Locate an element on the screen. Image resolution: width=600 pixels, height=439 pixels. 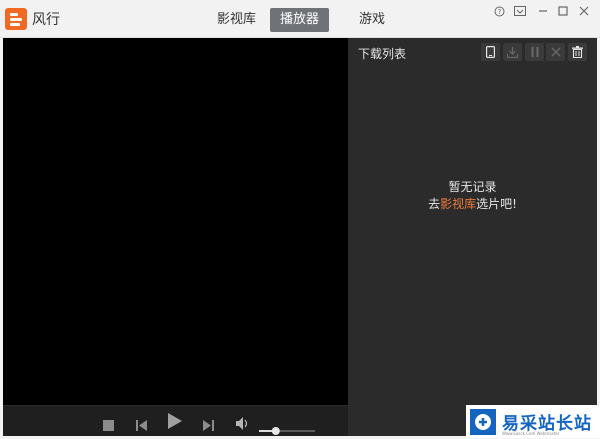
help-icon: ? is located at coordinates (499, 11).